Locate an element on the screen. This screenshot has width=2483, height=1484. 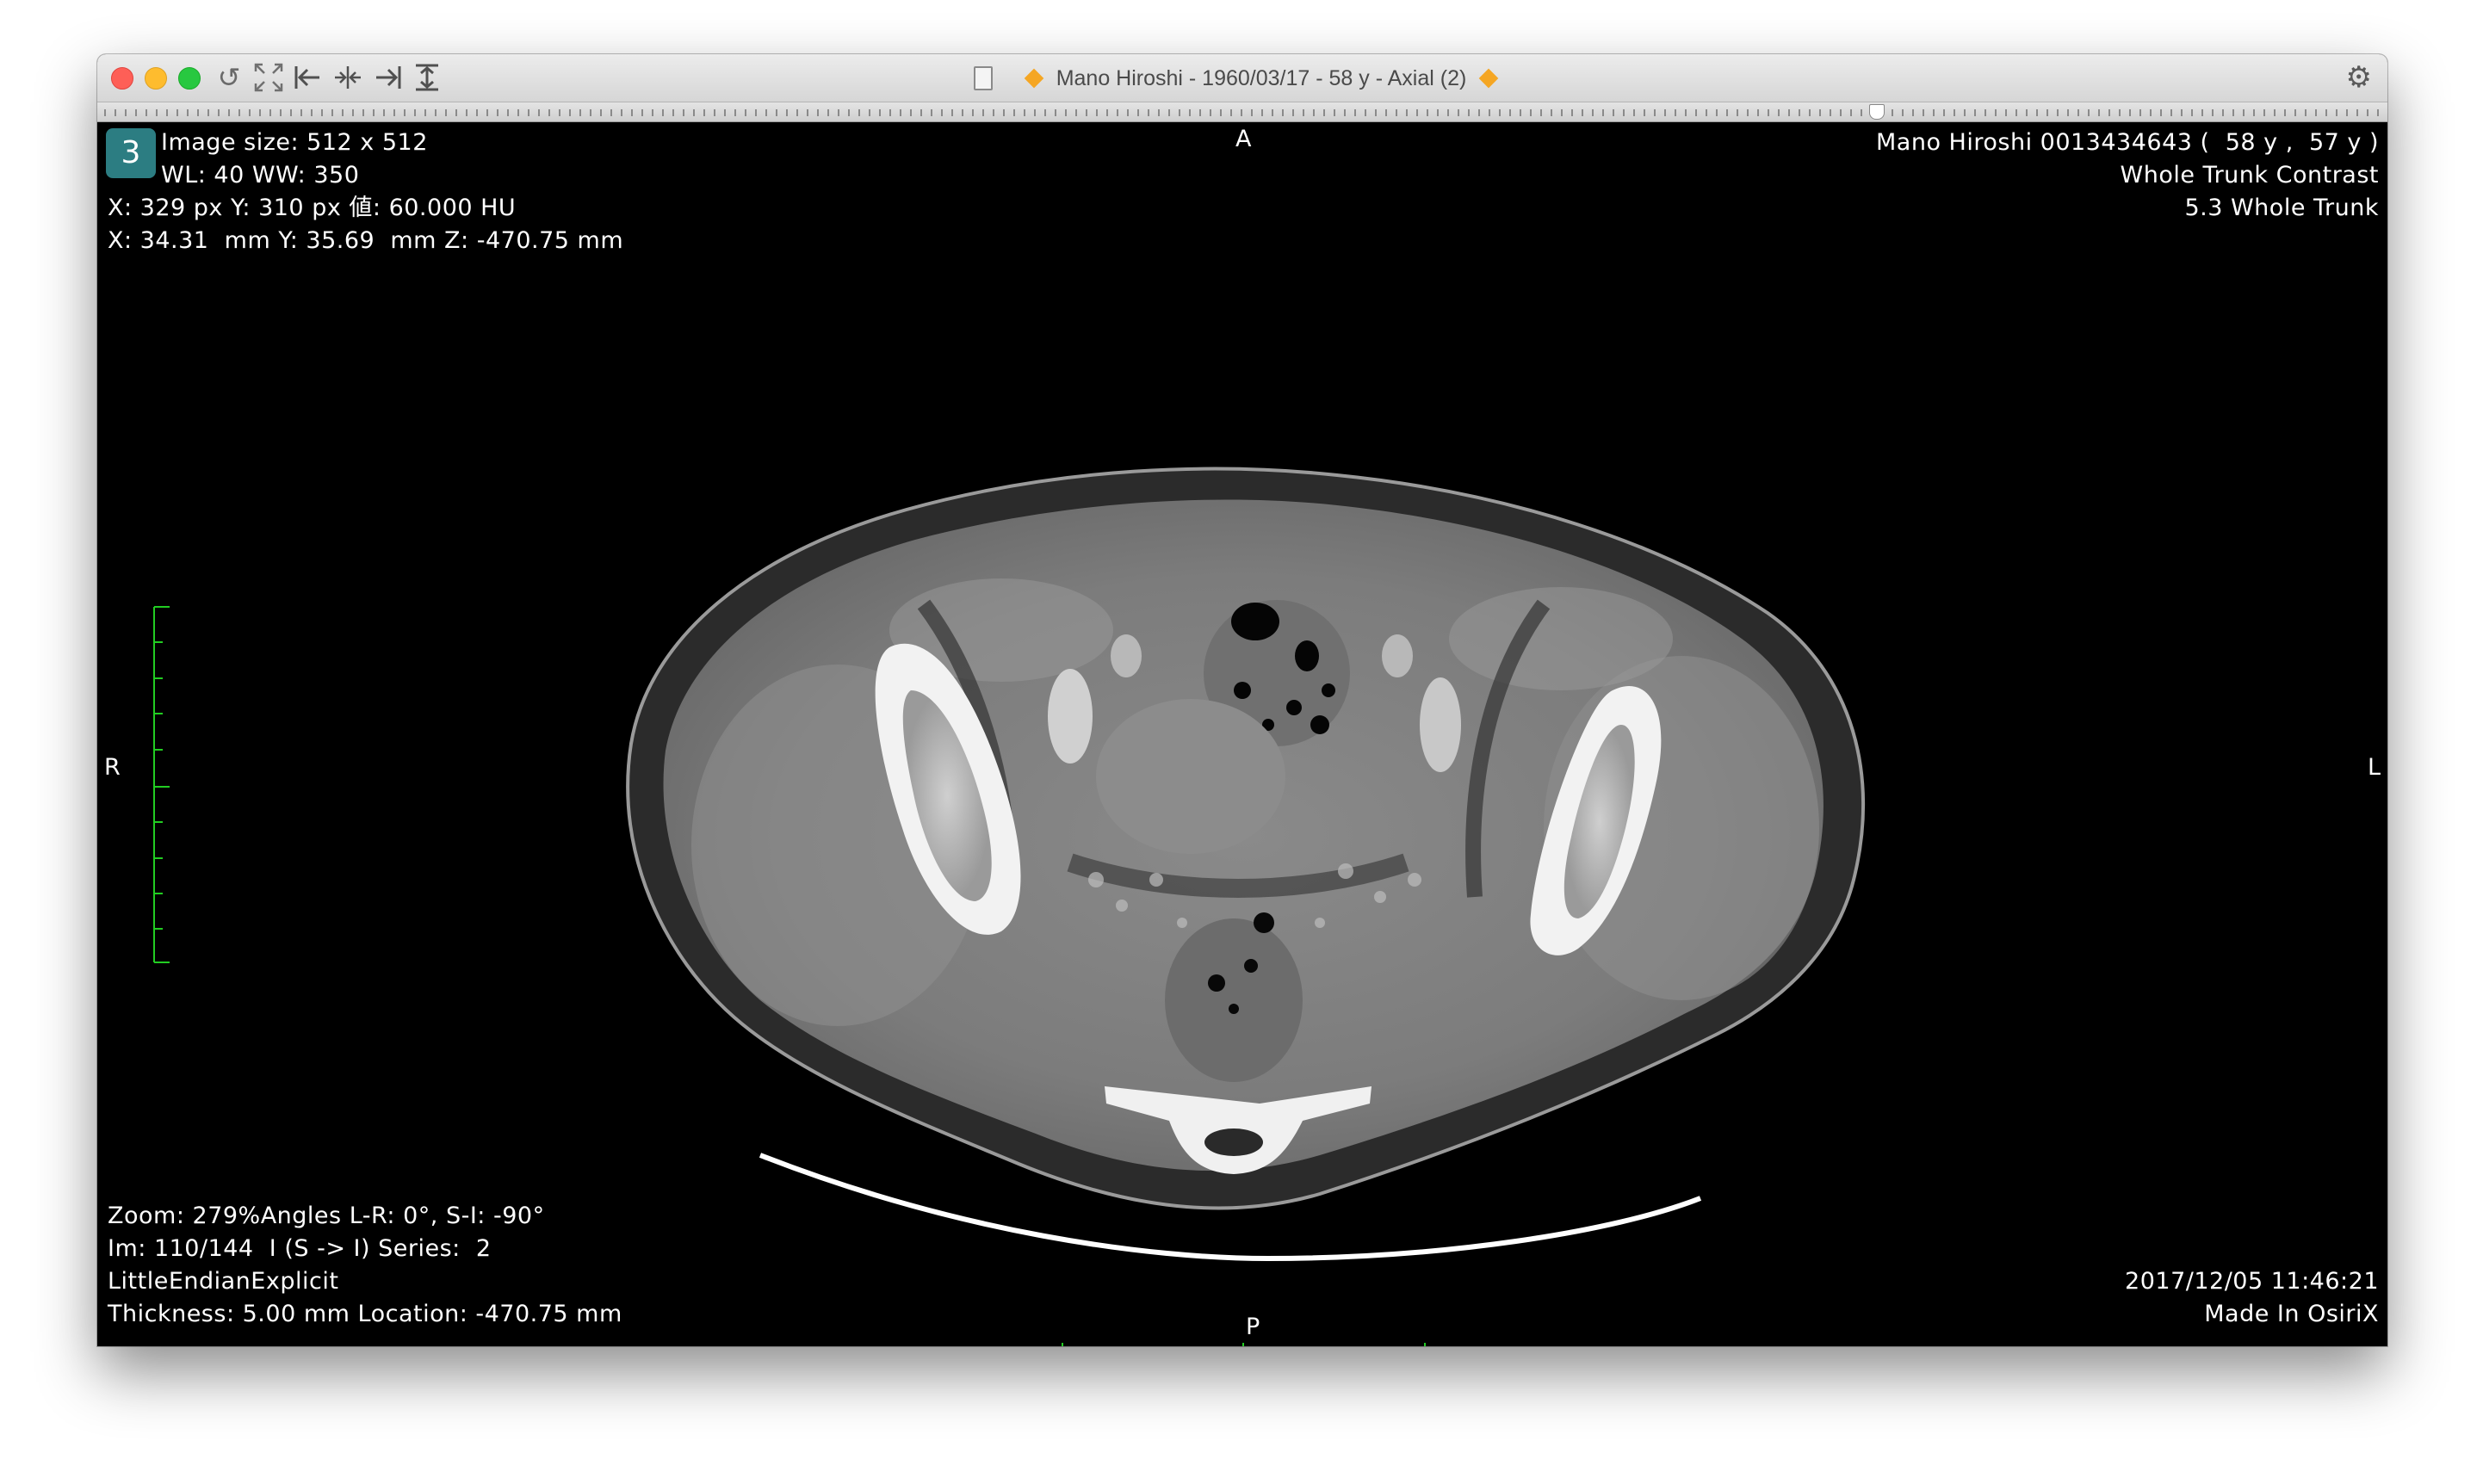
diamond-right-icon is located at coordinates (1488, 79).